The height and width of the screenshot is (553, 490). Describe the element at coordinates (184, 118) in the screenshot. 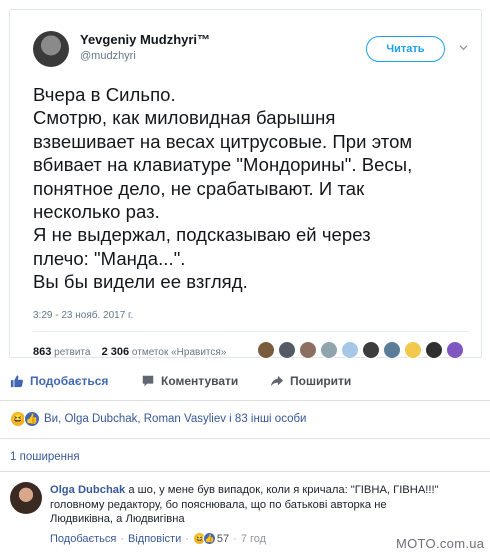

I see `tweet-text-line: Смотрю, как миловидная барышня` at that location.